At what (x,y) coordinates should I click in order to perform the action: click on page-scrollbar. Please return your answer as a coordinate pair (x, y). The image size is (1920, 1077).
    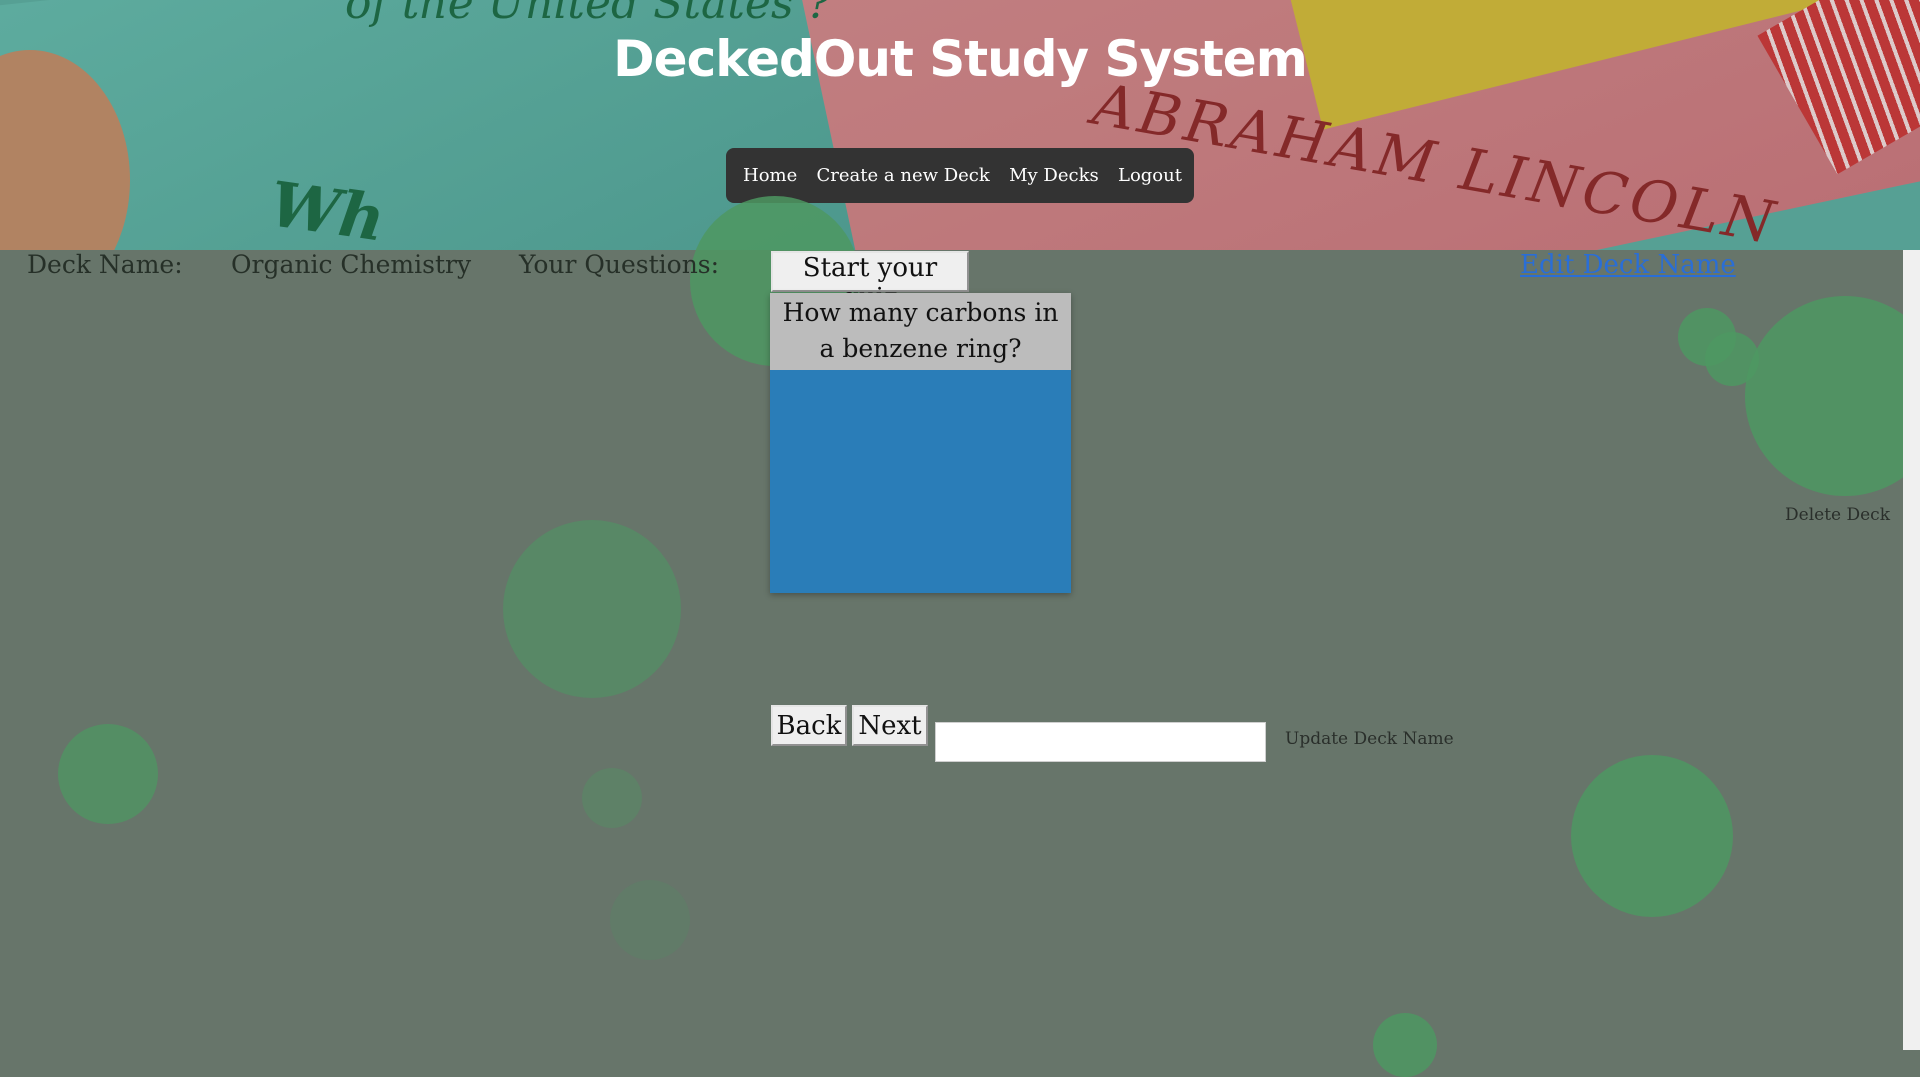
    Looking at the image, I should click on (1911, 650).